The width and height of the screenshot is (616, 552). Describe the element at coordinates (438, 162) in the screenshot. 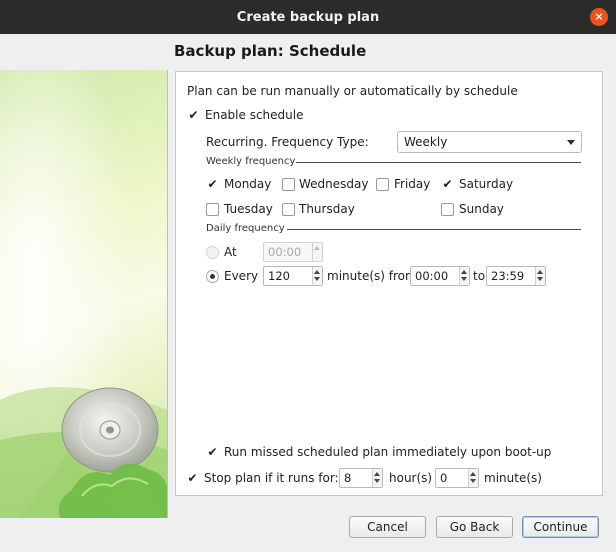

I see `weekly-frequency-divider` at that location.